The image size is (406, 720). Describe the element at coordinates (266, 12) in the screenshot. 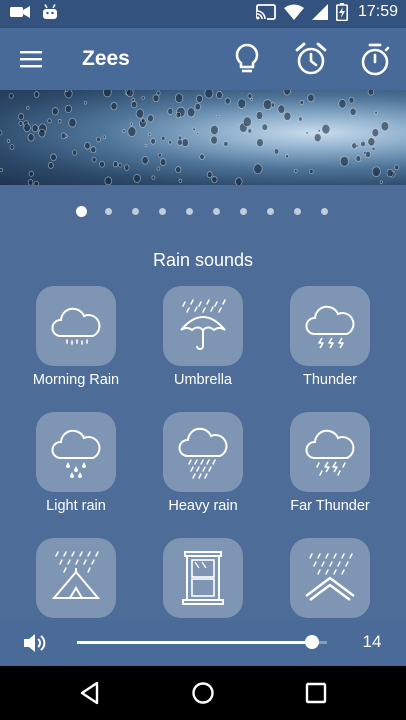

I see `cast-icon` at that location.